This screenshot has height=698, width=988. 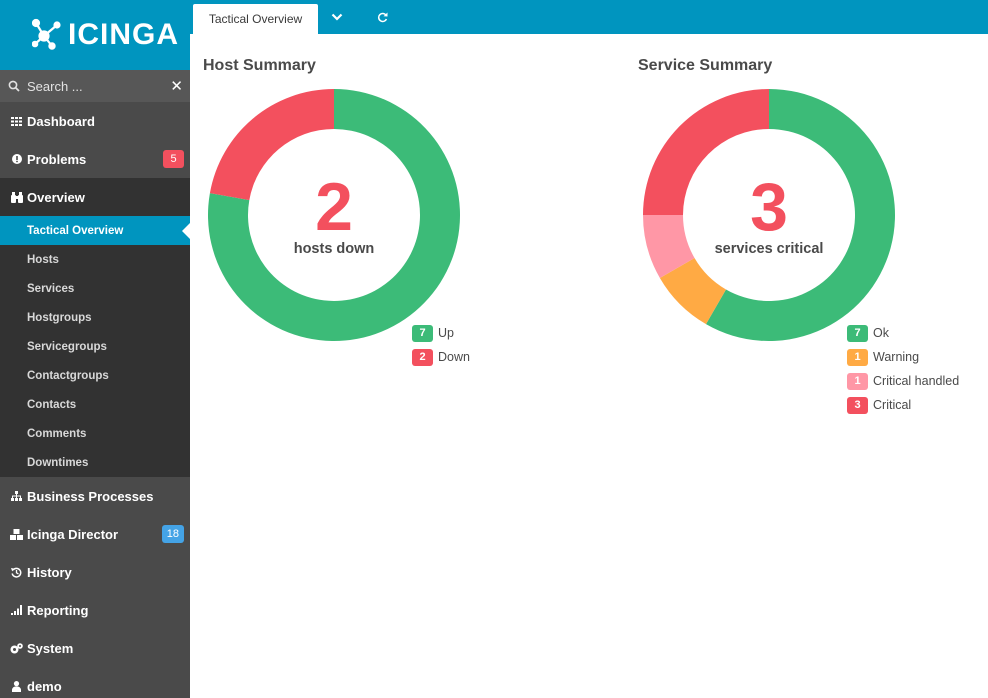 I want to click on subnav-downtimes: Downtimes, so click(x=95, y=462).